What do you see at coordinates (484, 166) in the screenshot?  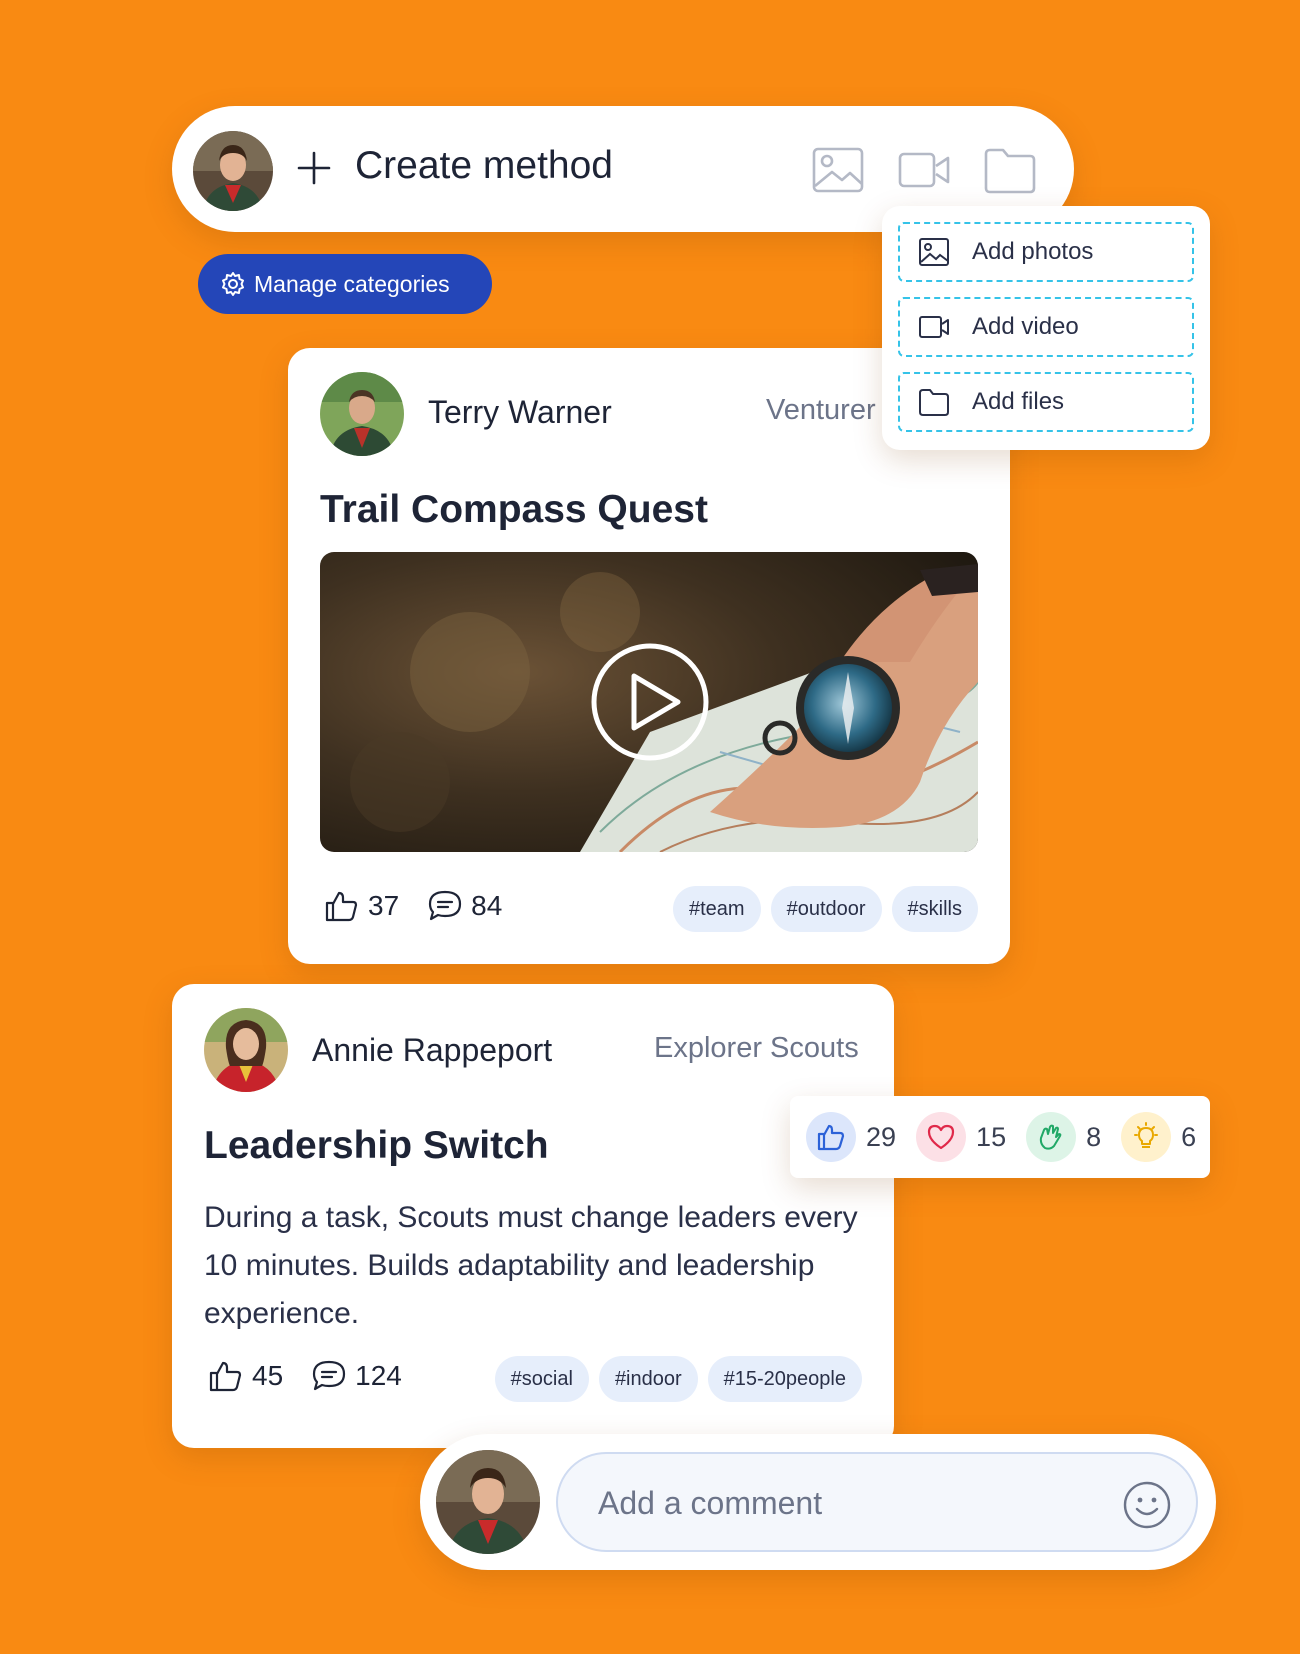 I see `create-method-label: Create method` at bounding box center [484, 166].